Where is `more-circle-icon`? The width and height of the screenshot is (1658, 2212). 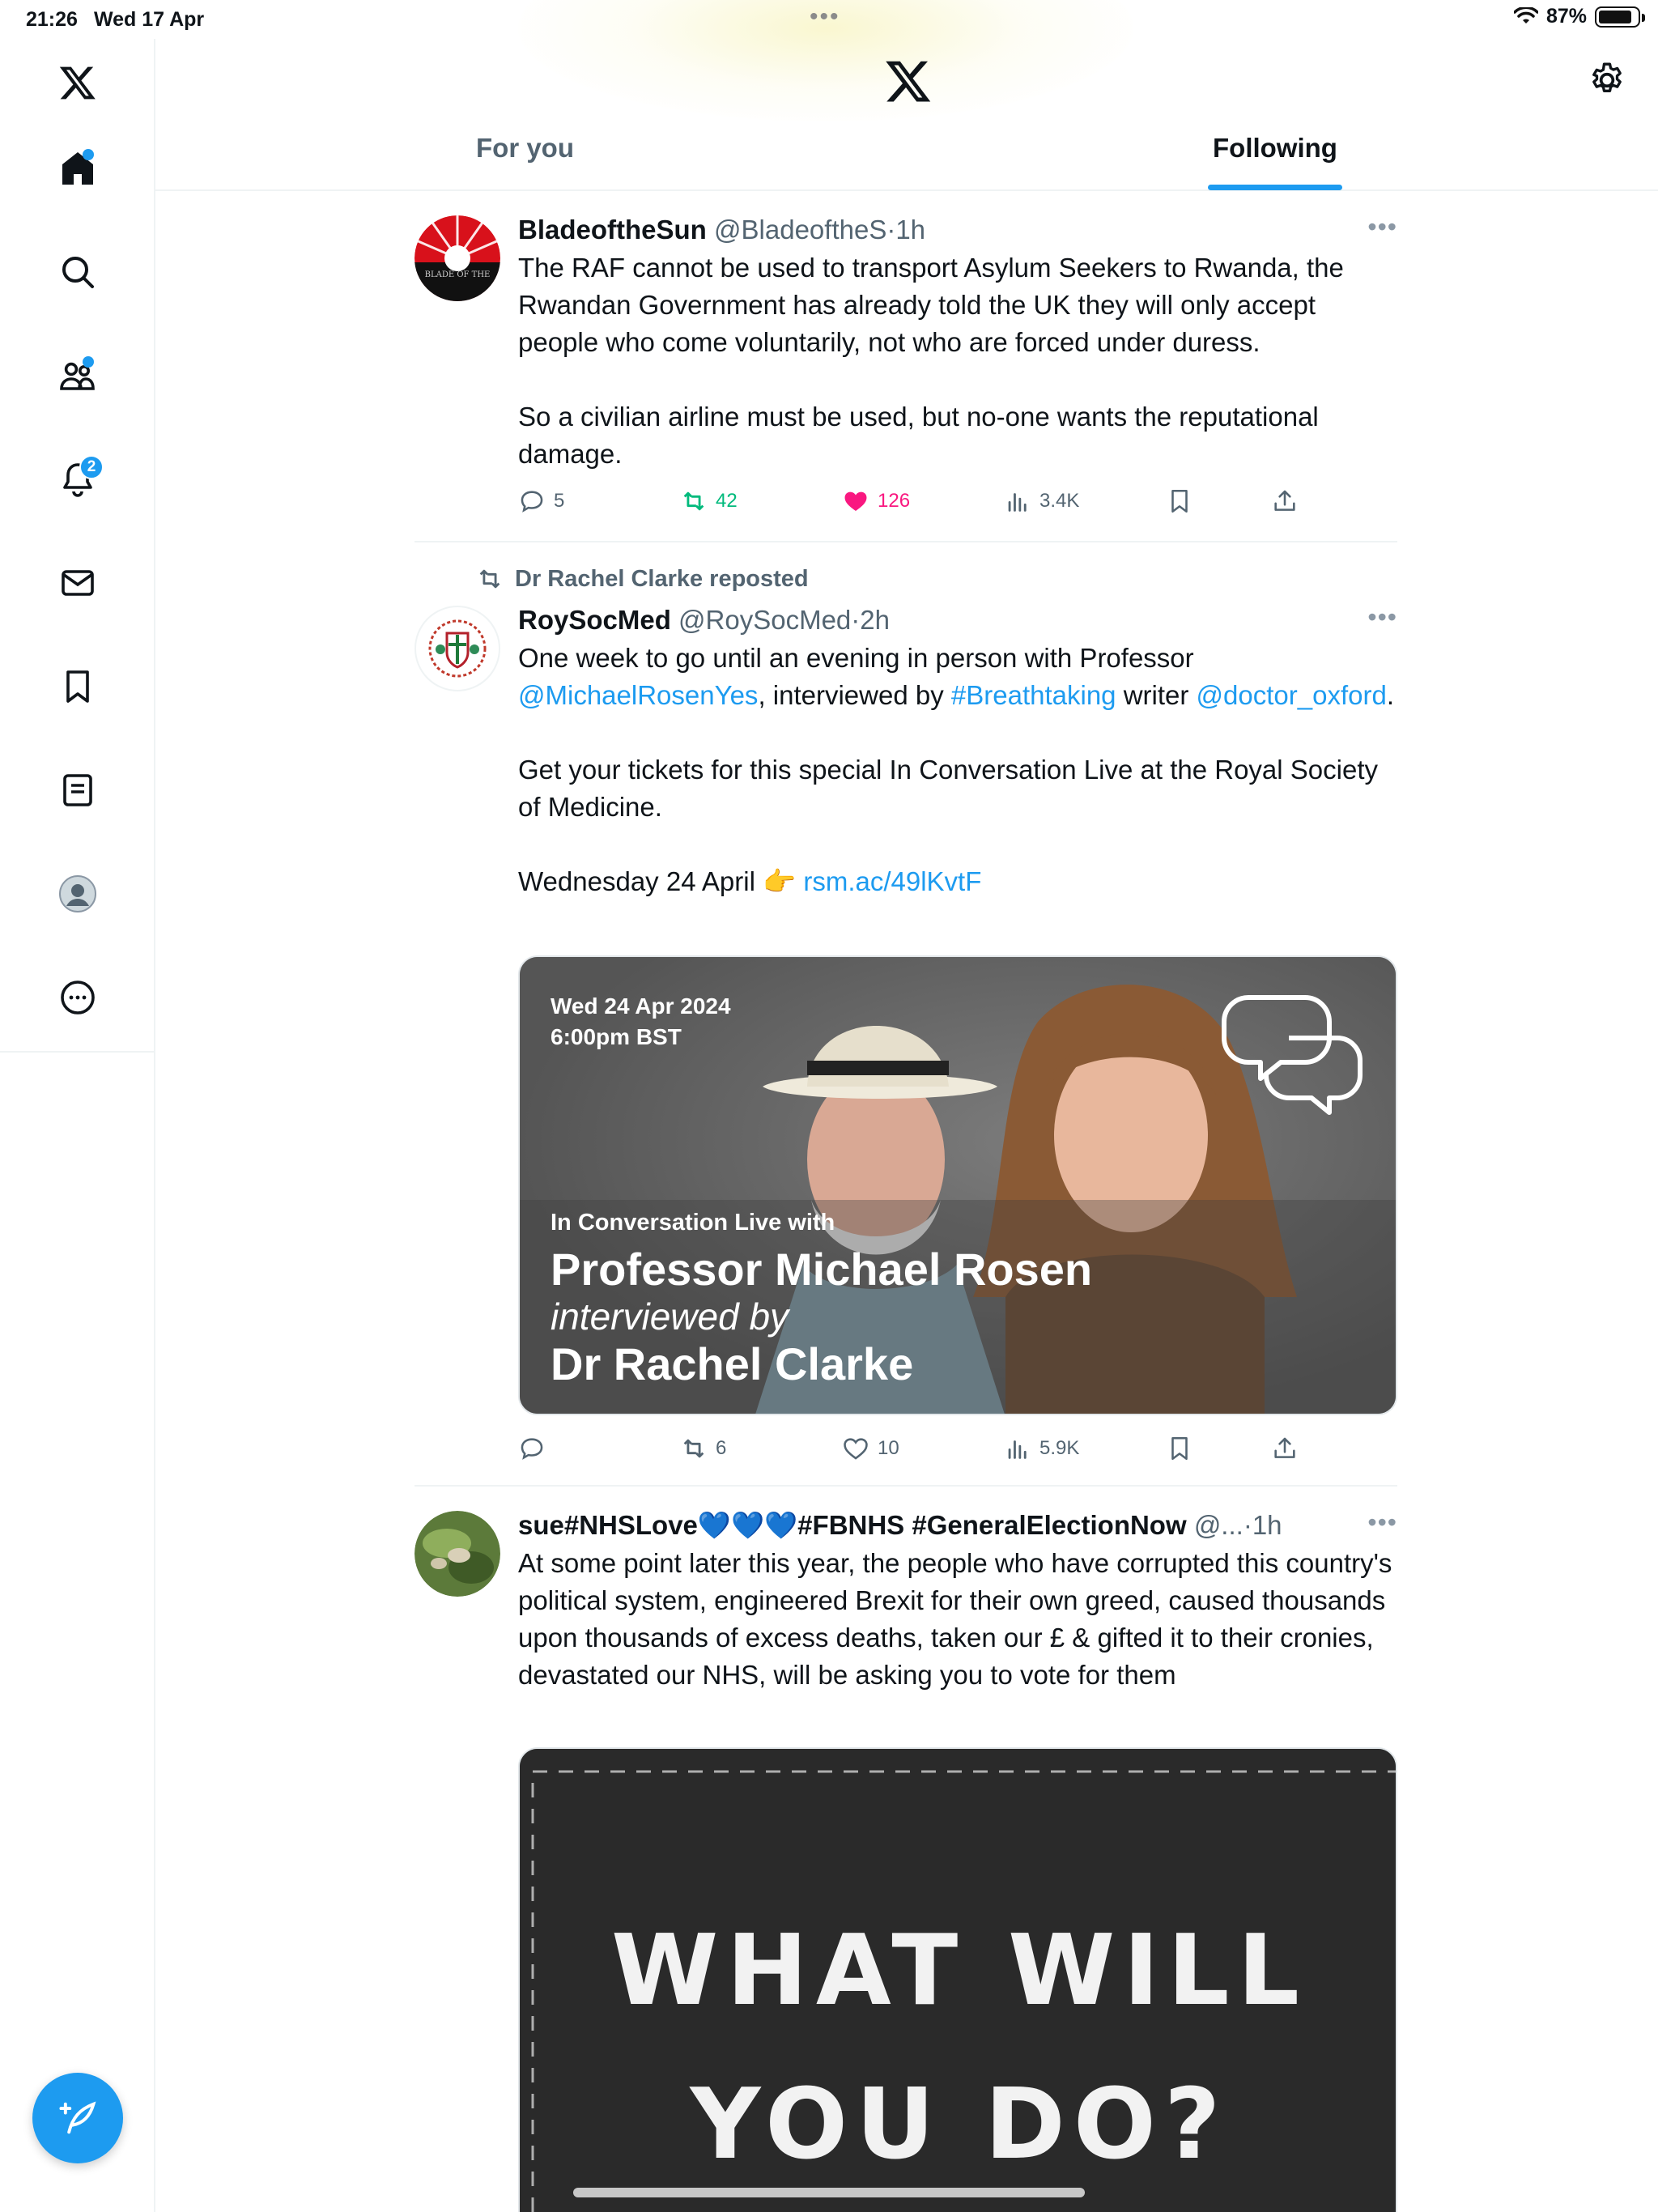 more-circle-icon is located at coordinates (78, 998).